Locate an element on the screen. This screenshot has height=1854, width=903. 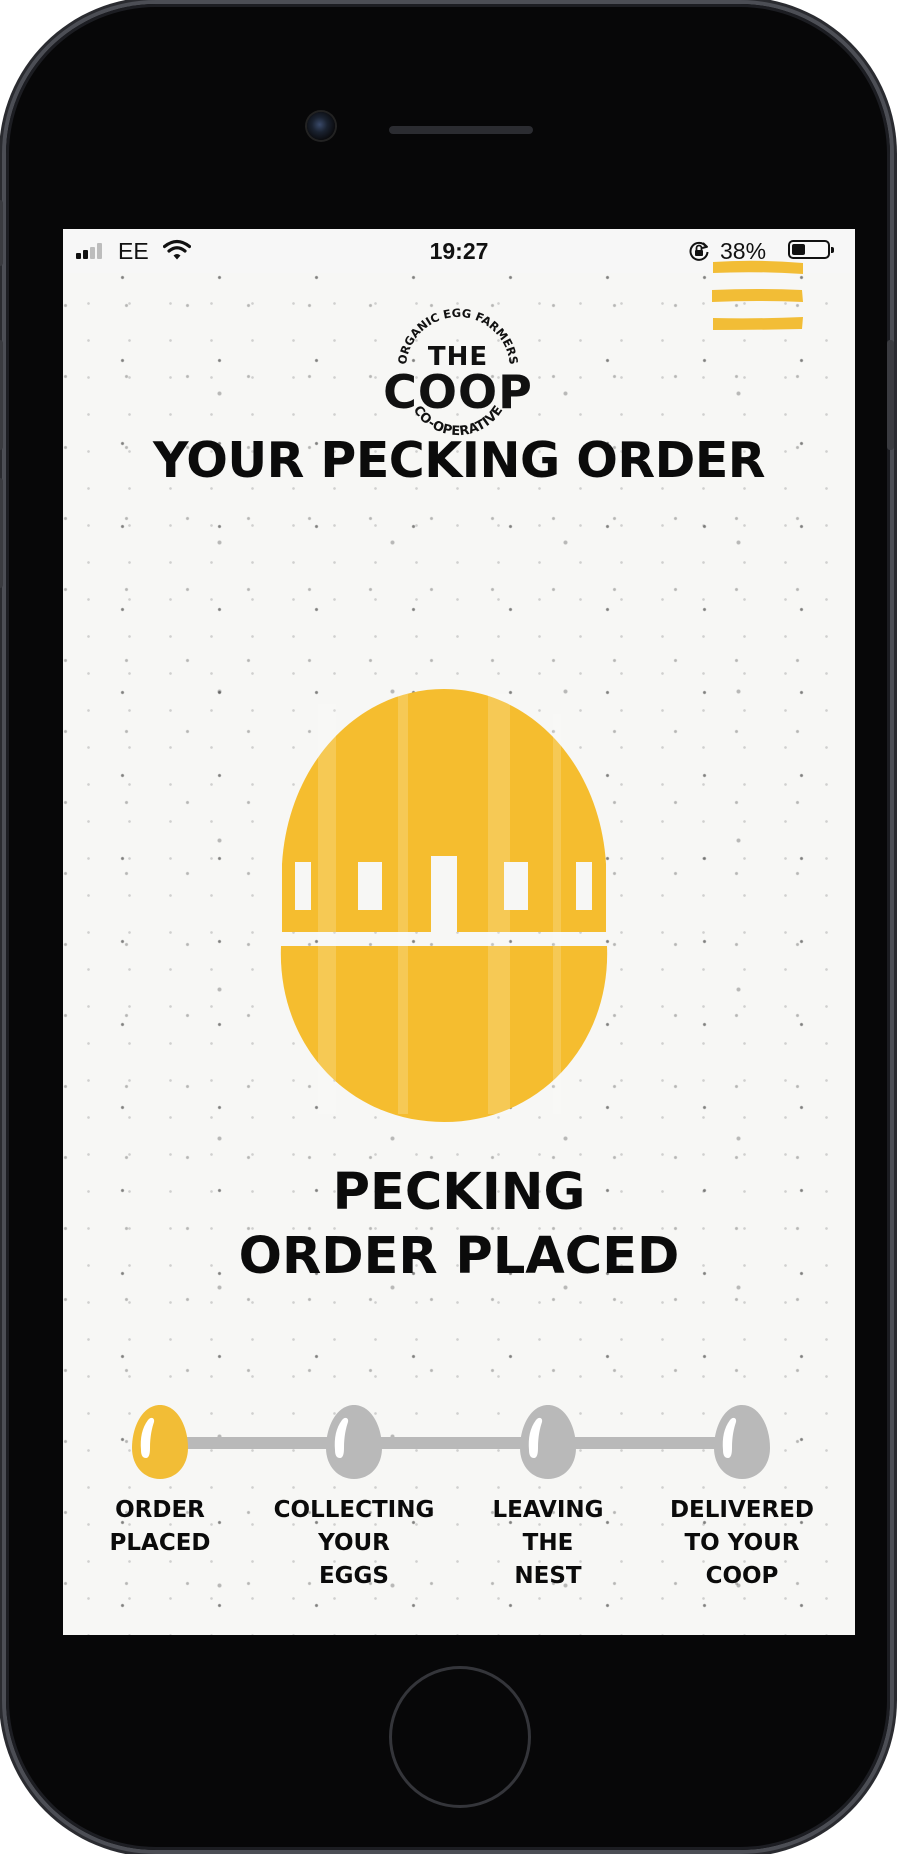
volume-down-button is located at coordinates (1, 533).